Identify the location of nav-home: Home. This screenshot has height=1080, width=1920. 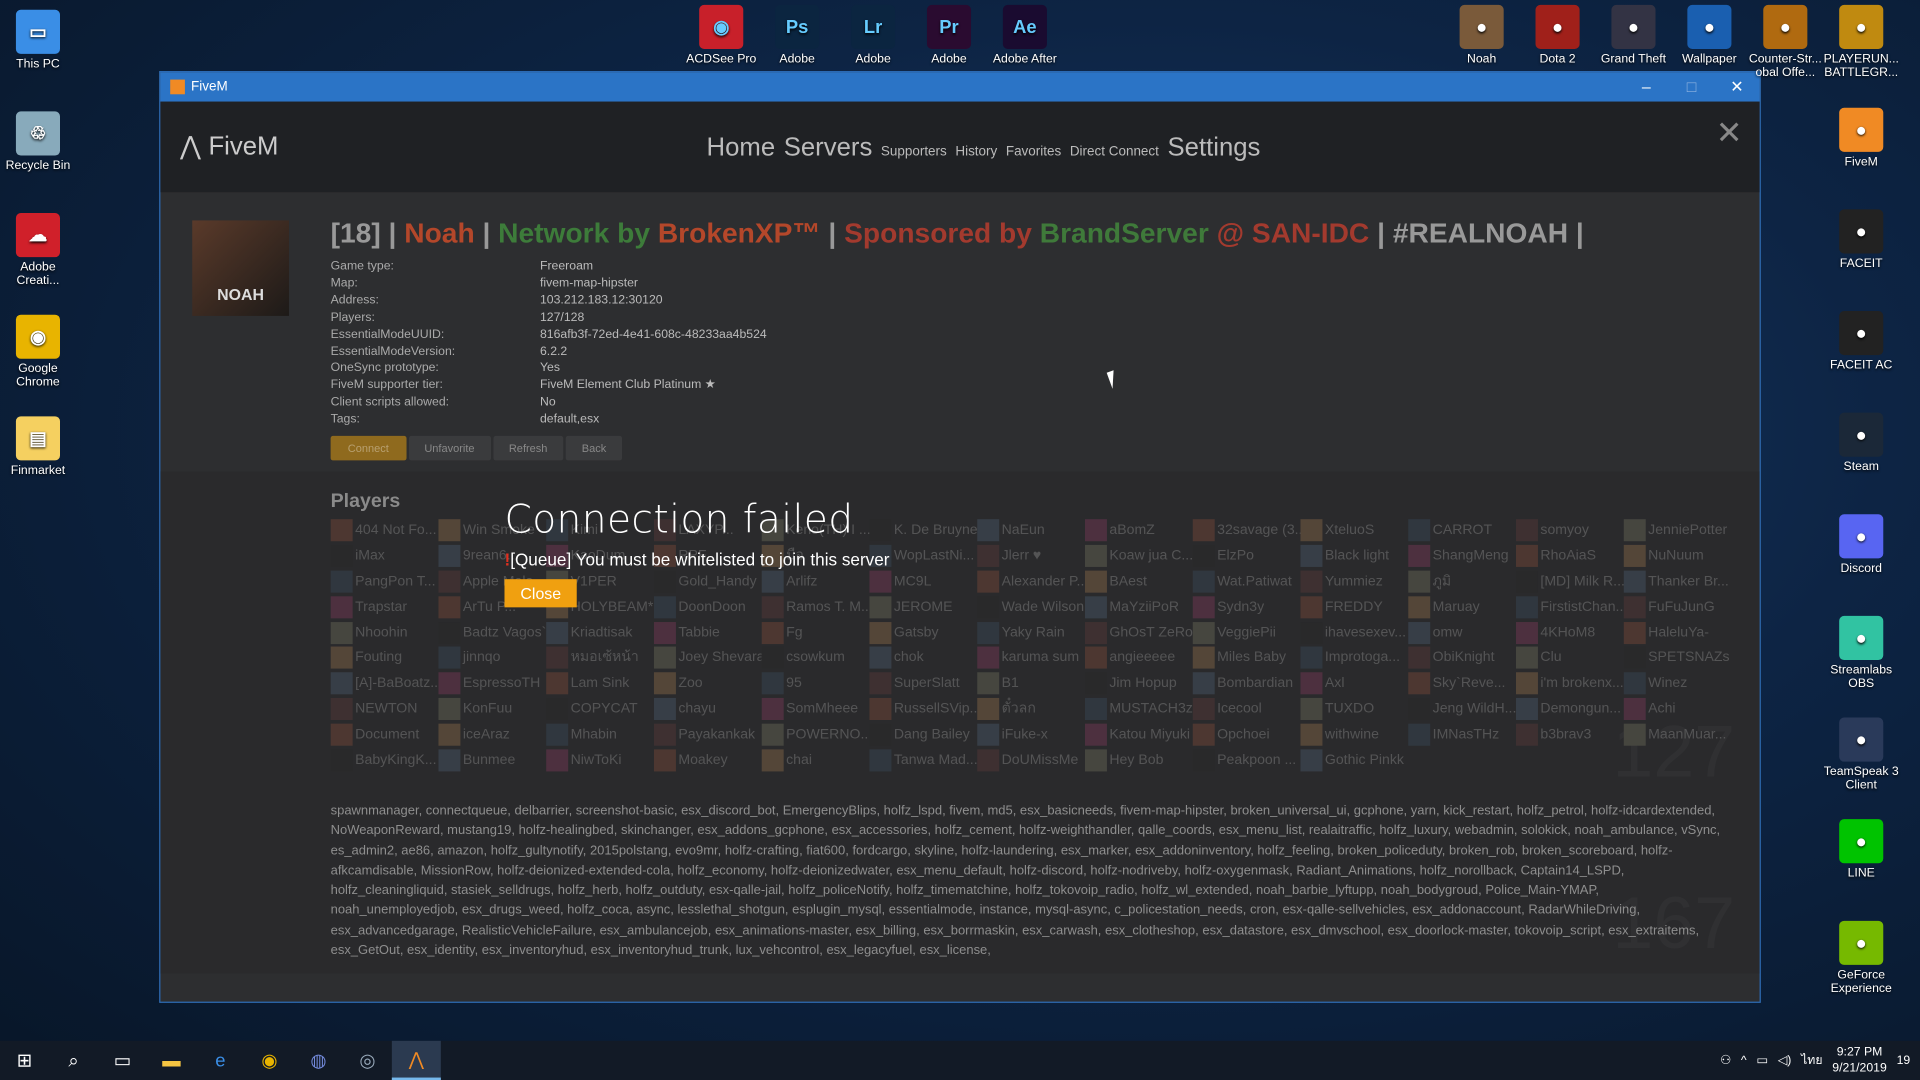
(741, 147).